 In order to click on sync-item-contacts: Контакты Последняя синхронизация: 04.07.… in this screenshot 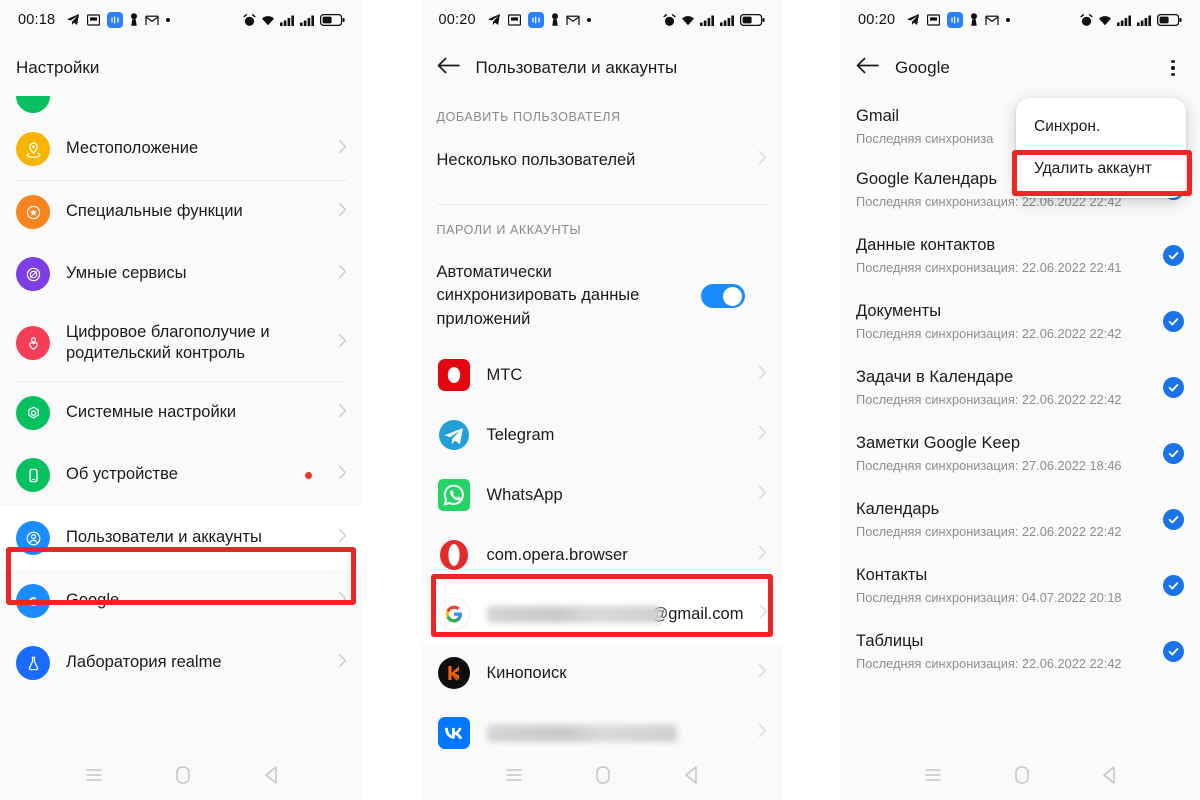, I will do `click(1020, 585)`.